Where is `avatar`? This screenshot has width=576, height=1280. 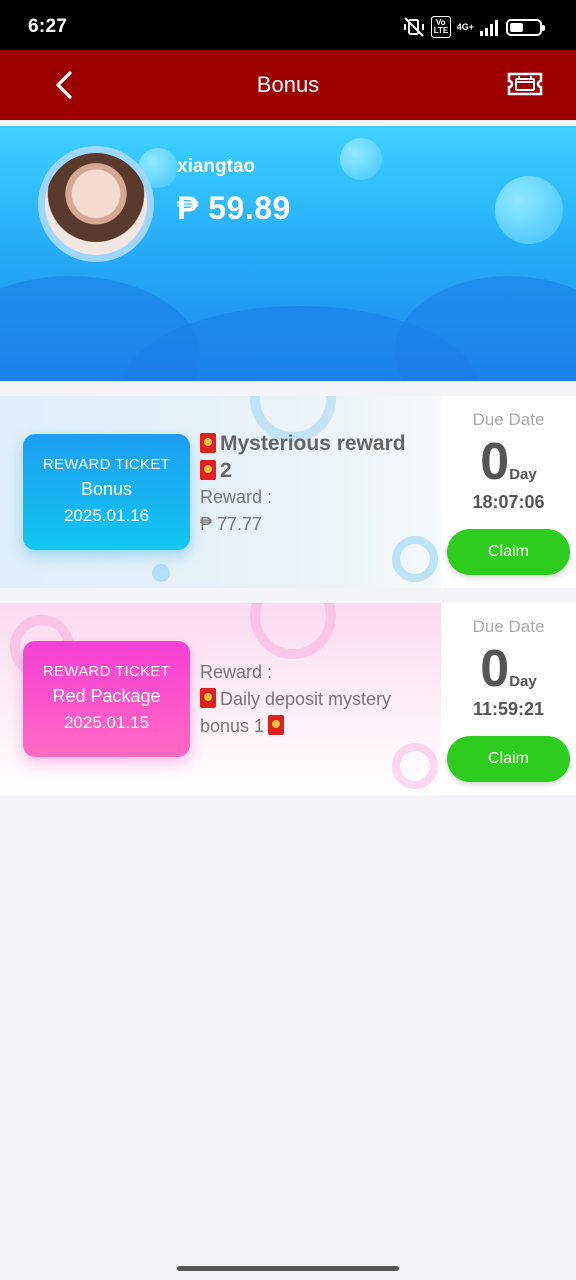
avatar is located at coordinates (96, 204).